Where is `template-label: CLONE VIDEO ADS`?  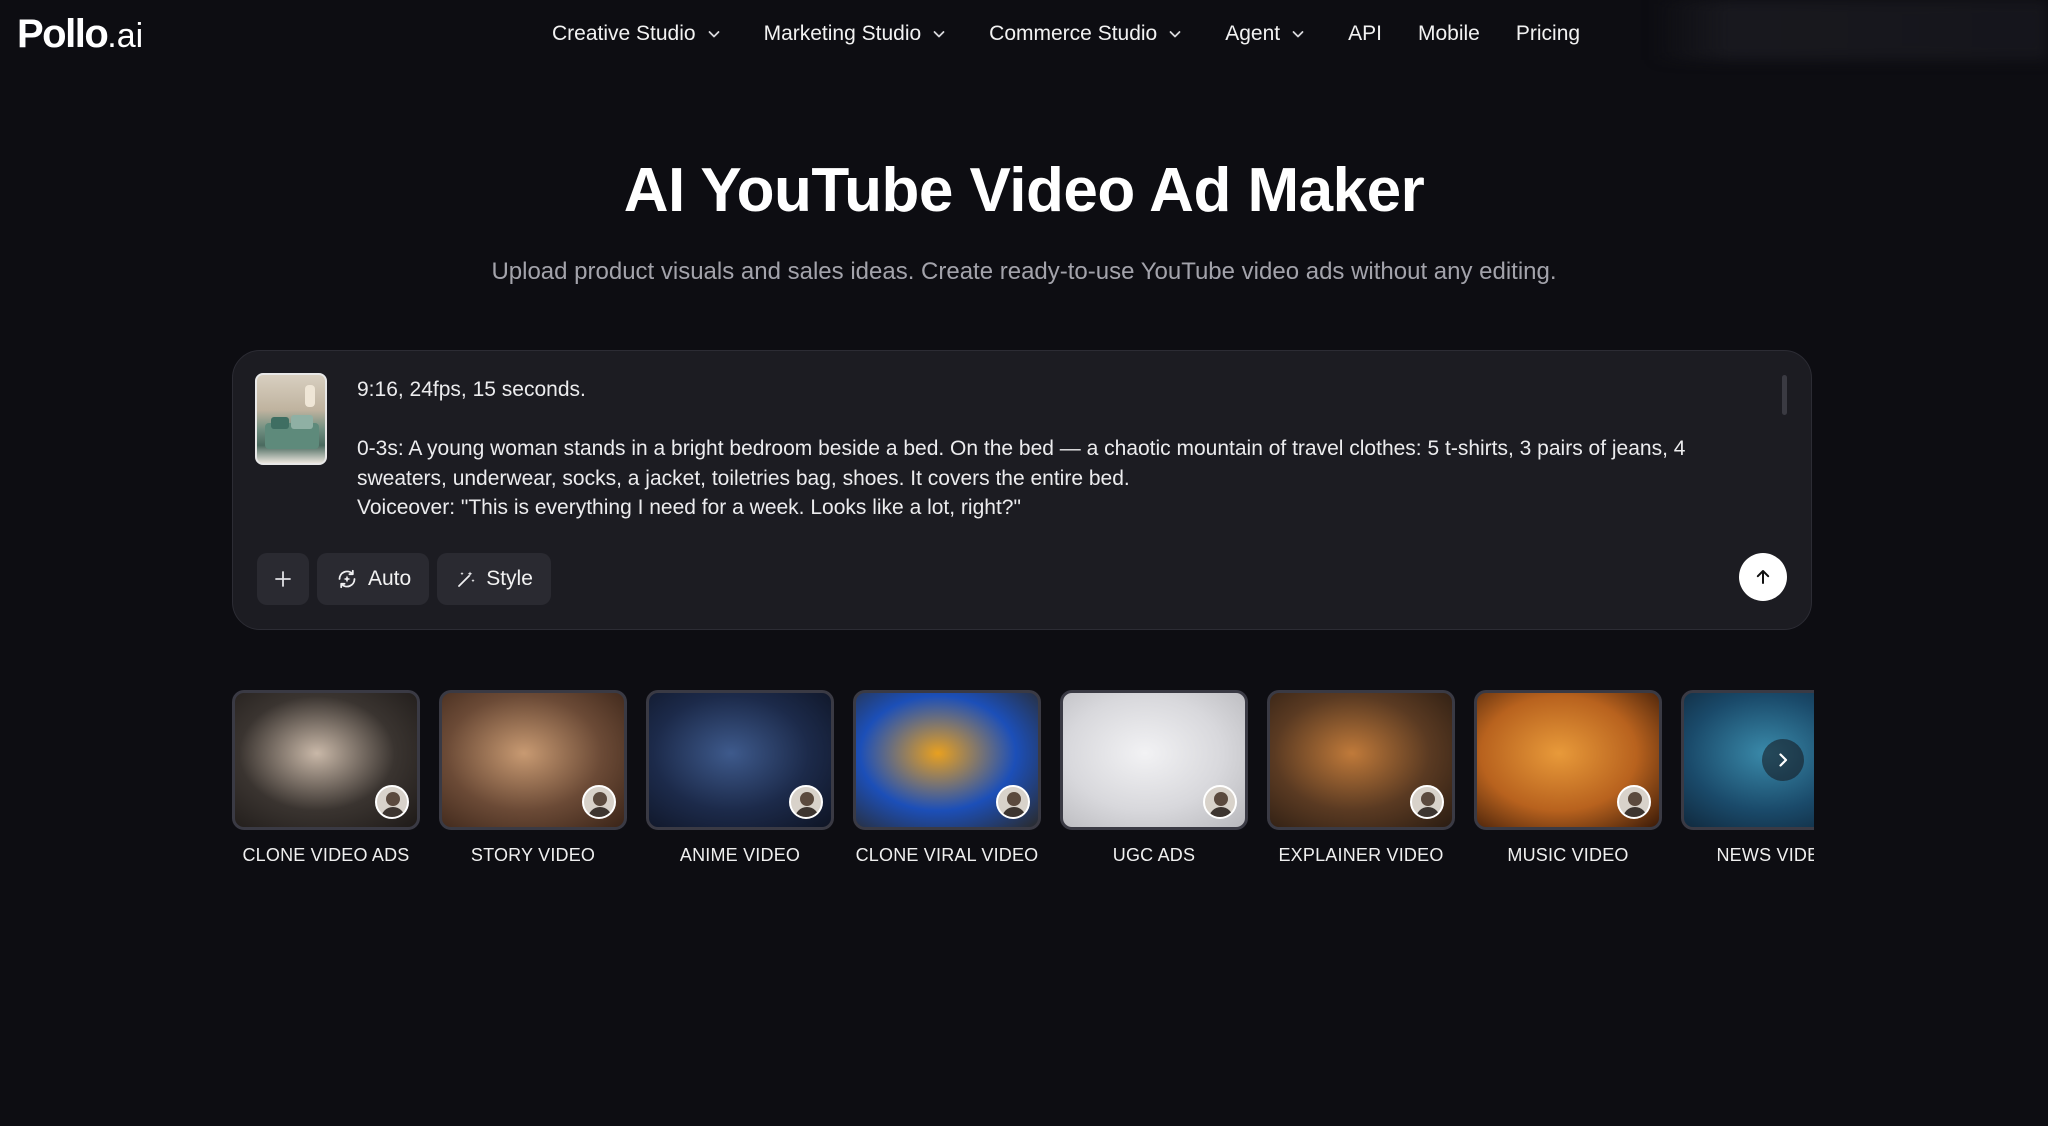
template-label: CLONE VIDEO ADS is located at coordinates (326, 855).